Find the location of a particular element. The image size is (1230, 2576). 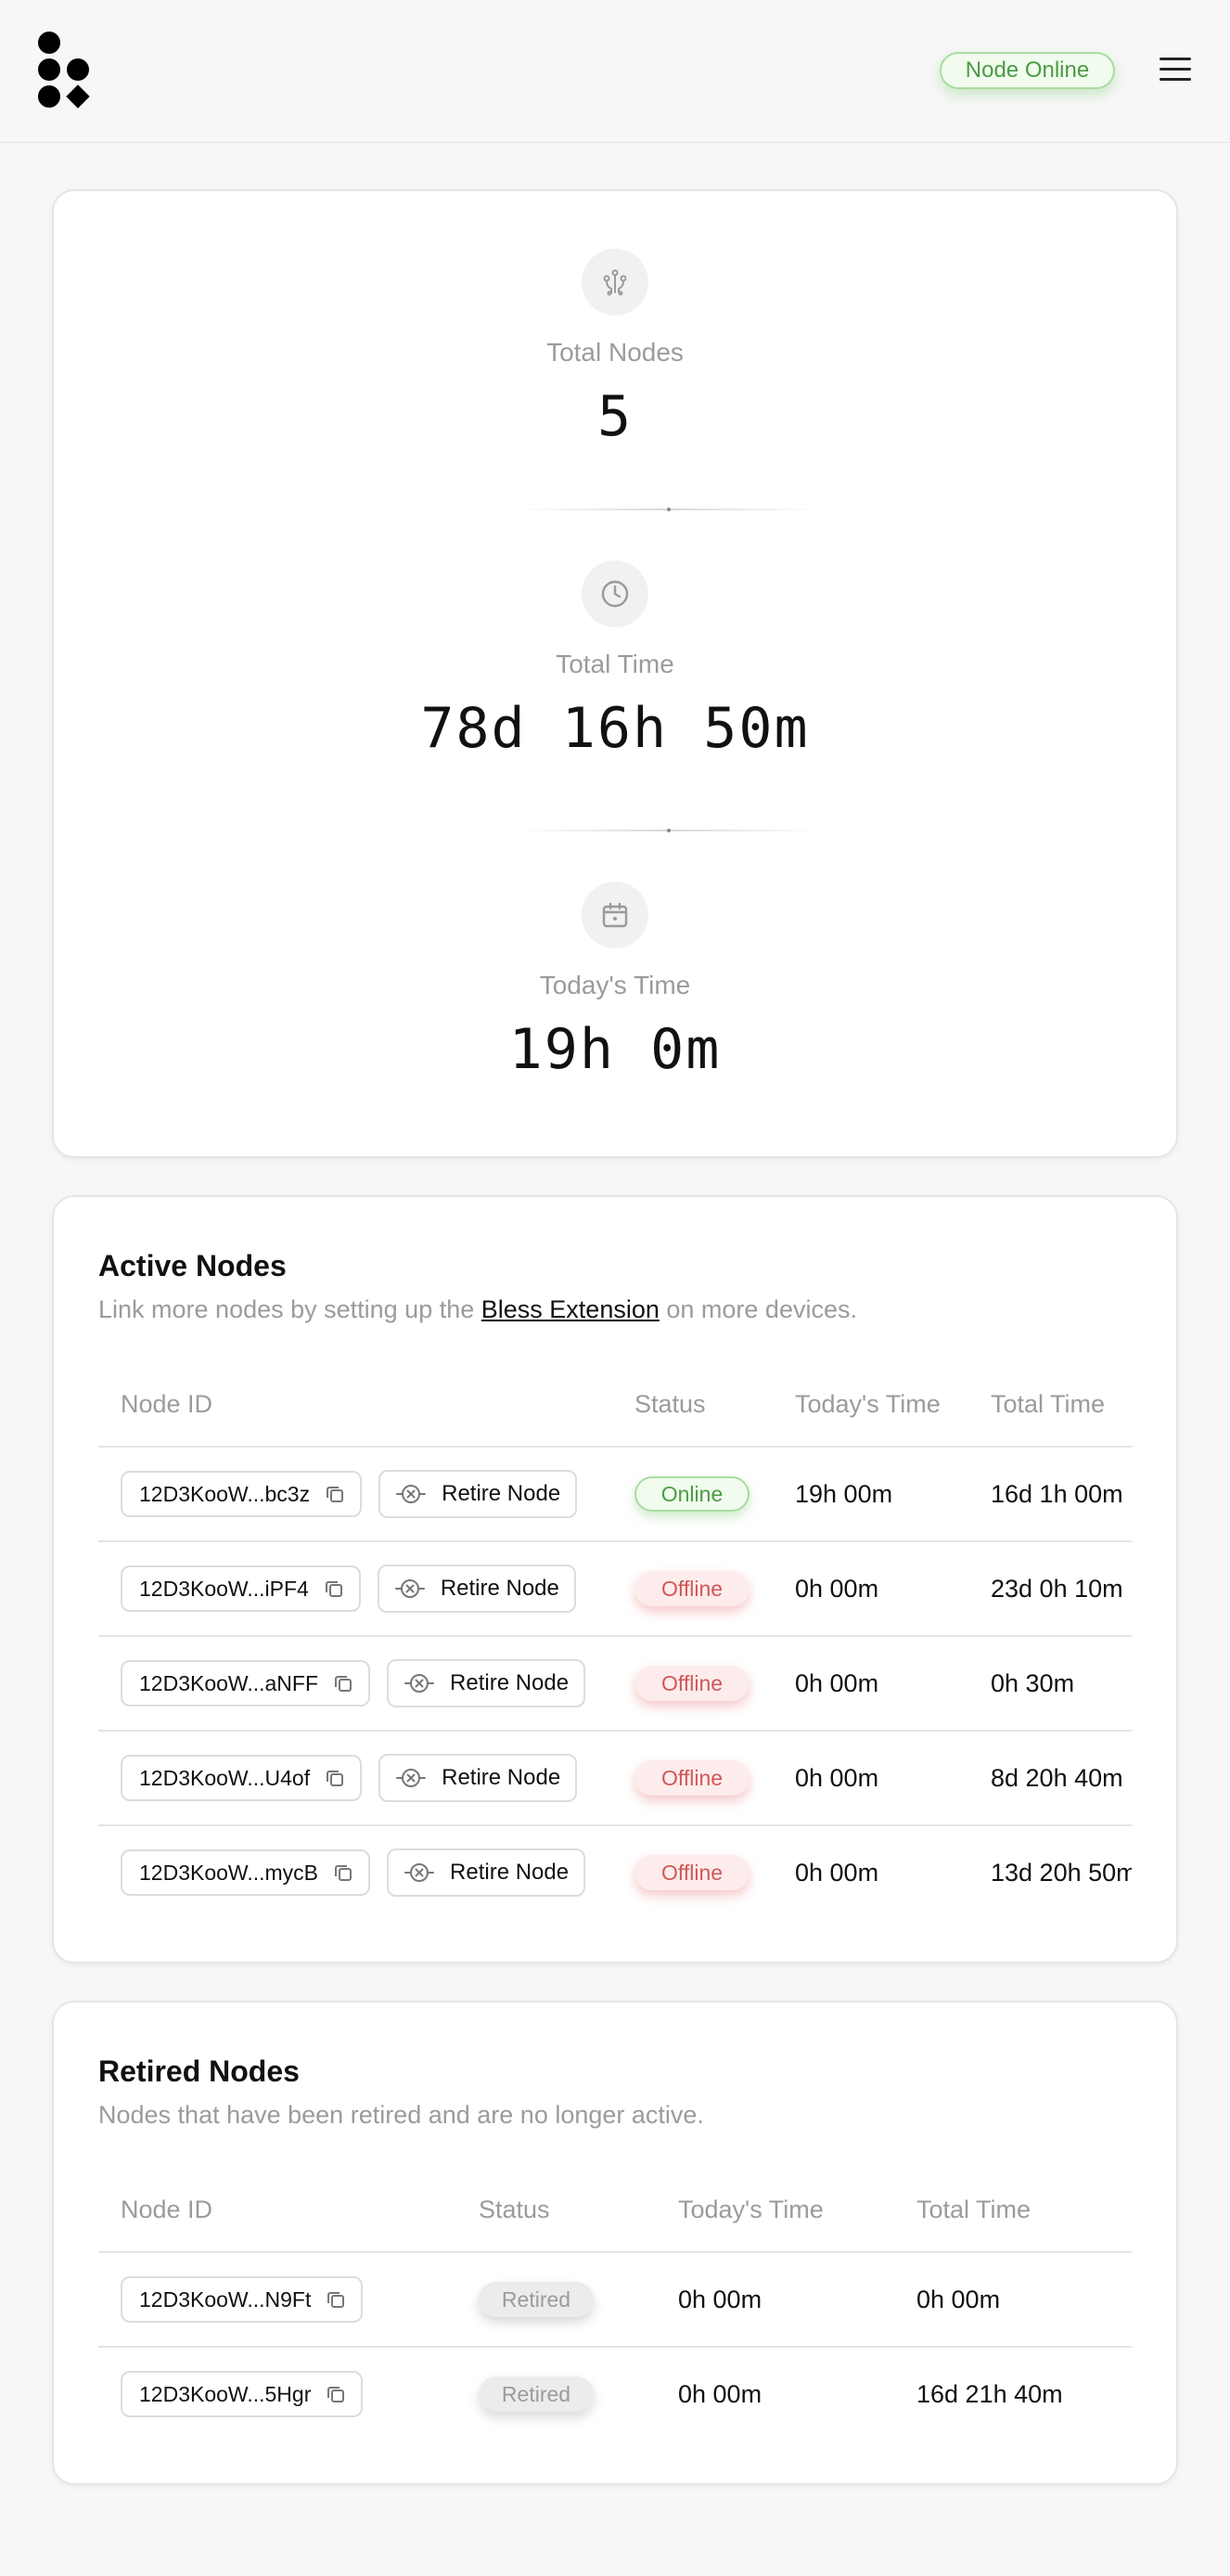

nodes-network-icon is located at coordinates (615, 282).